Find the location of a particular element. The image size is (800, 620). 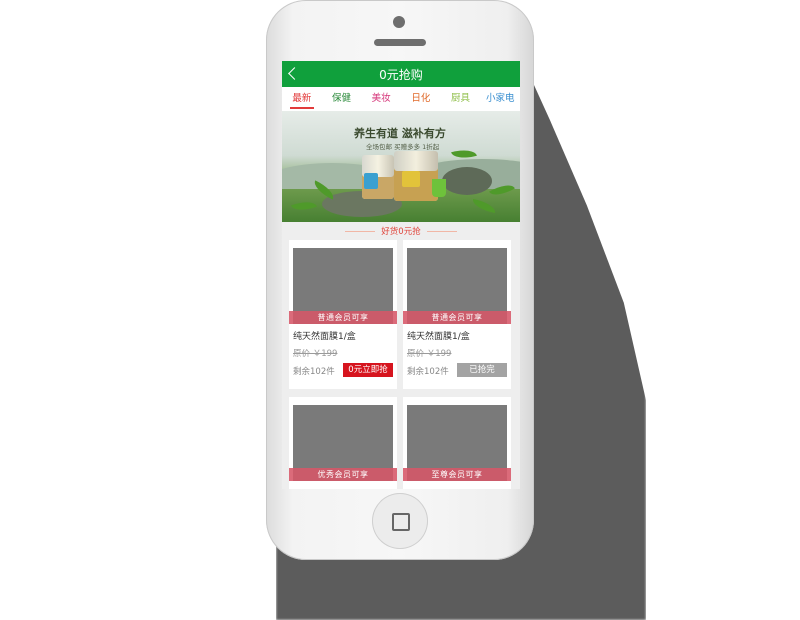

category-tabs: 最新 保健 美妆 日化 厨具 小家电 is located at coordinates (401, 99).